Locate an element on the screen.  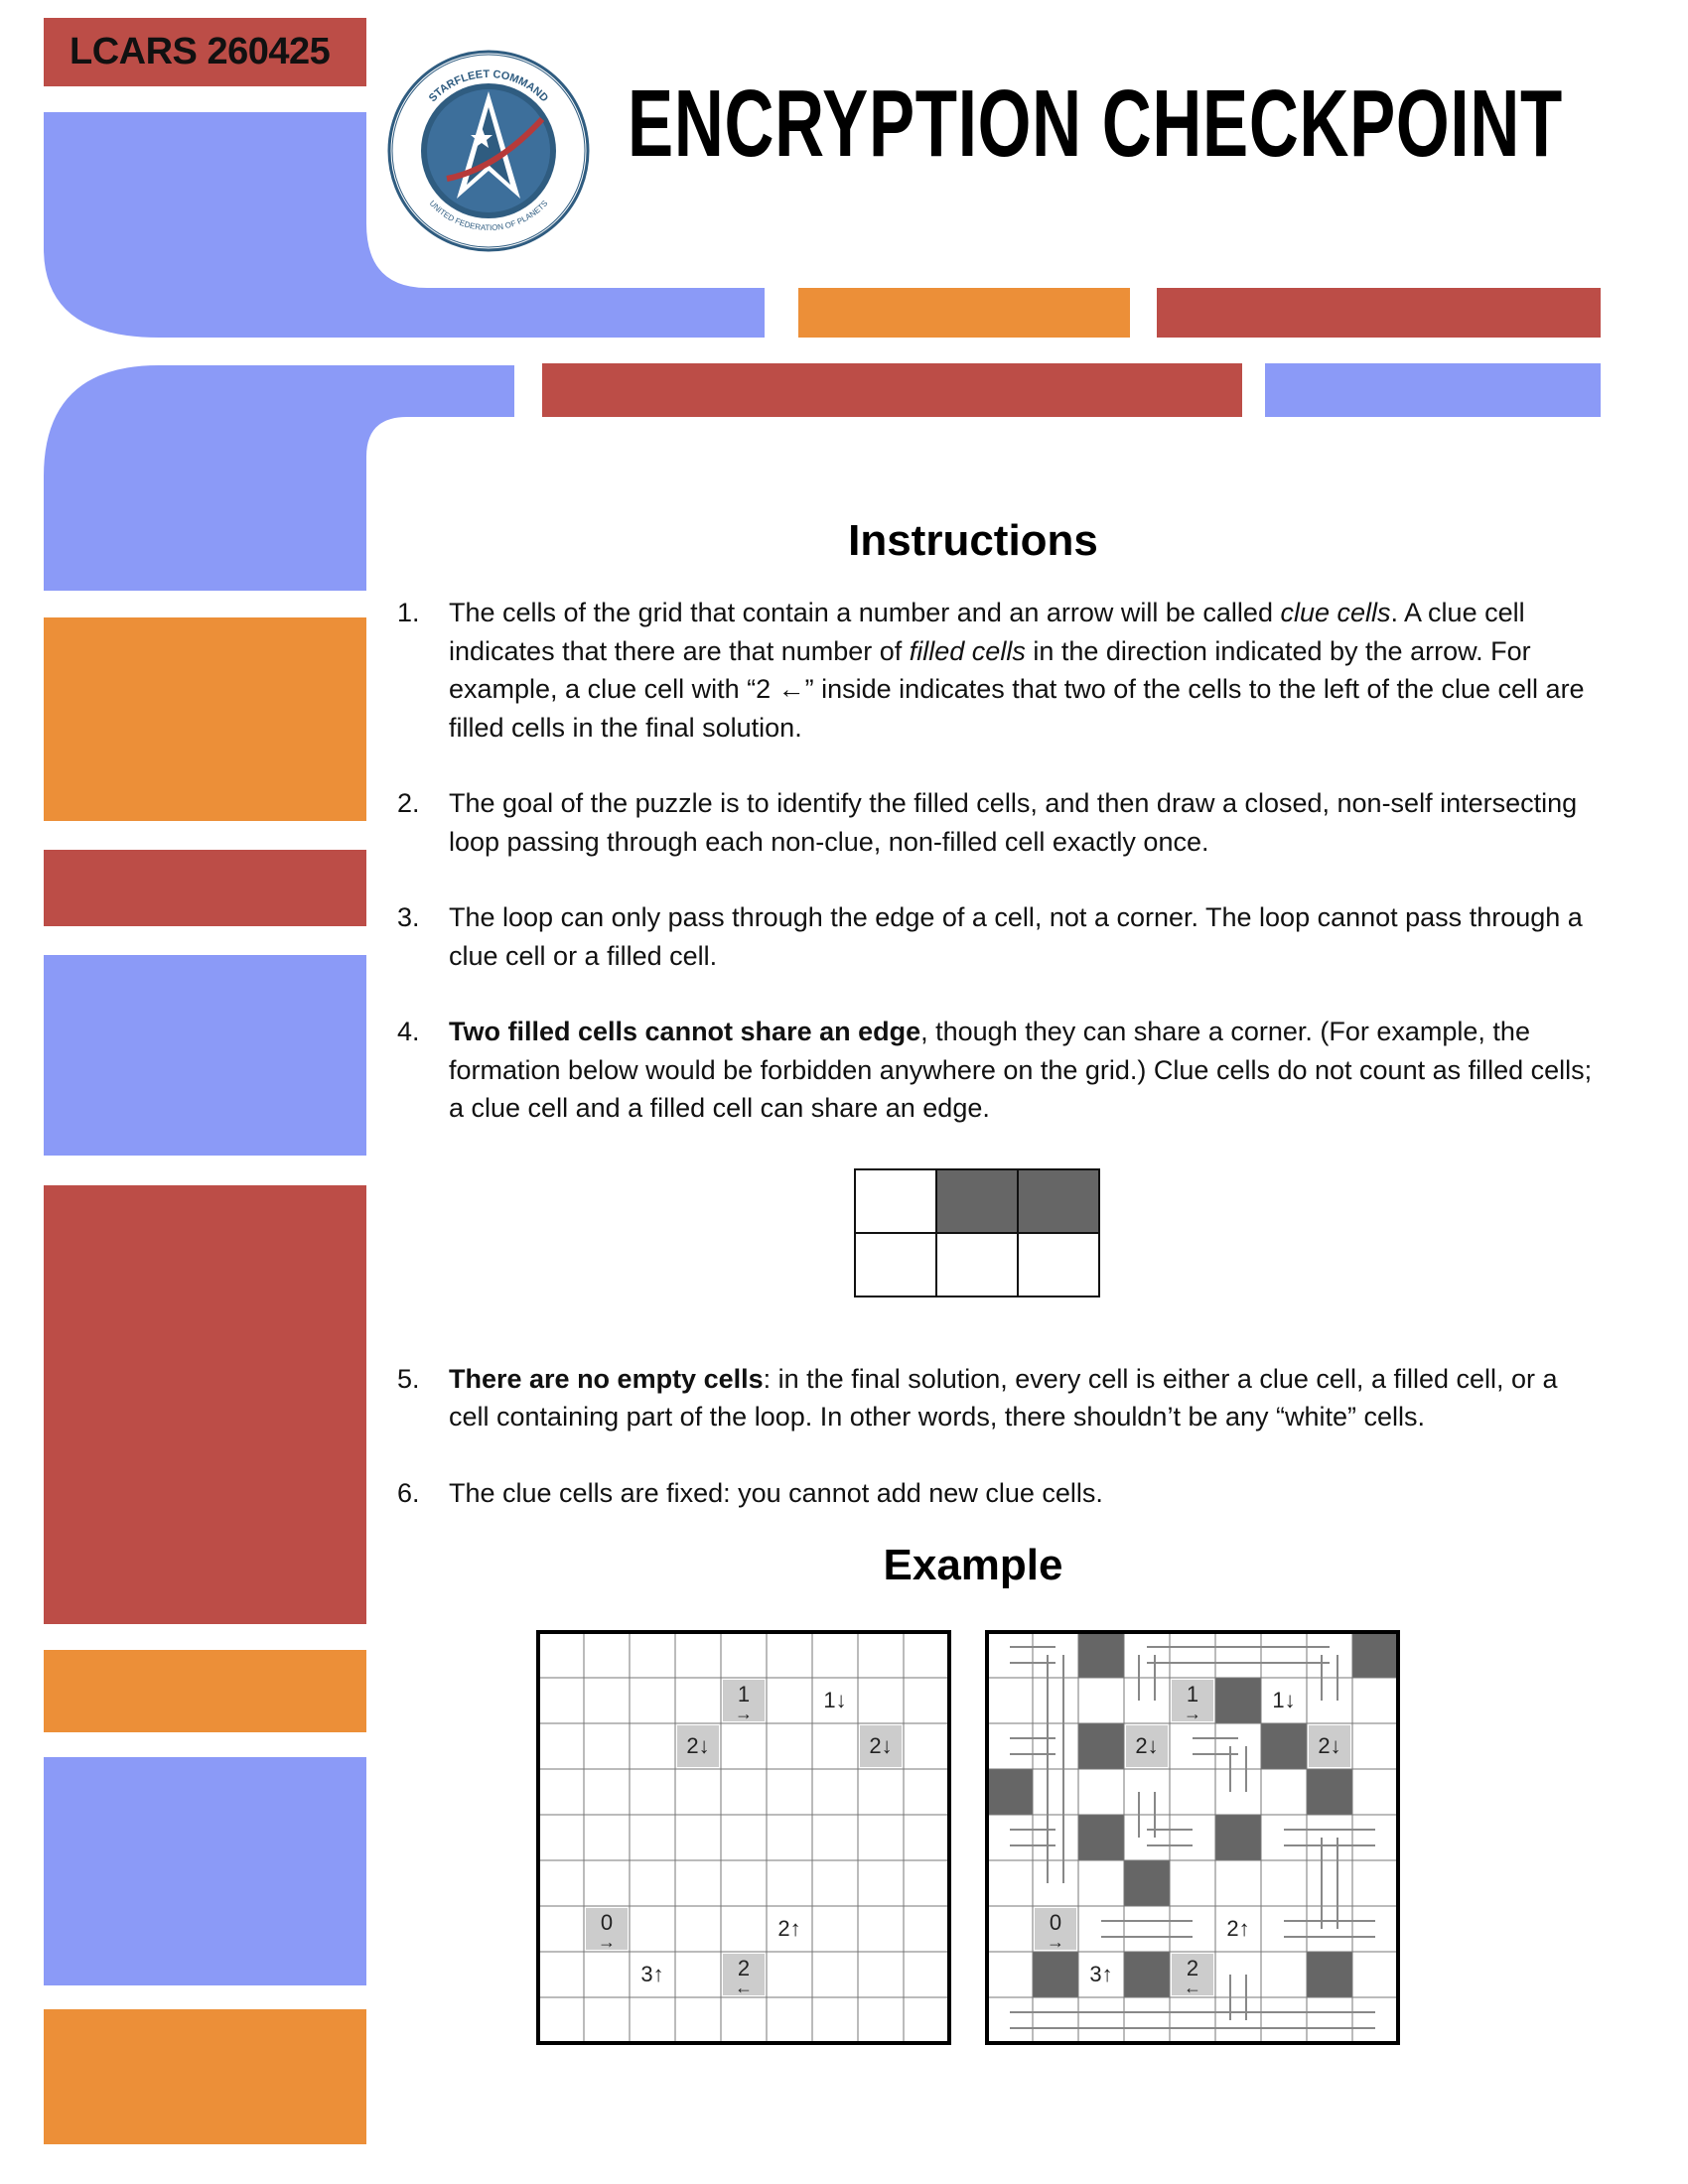
example-heading: Example is located at coordinates (973, 1565).